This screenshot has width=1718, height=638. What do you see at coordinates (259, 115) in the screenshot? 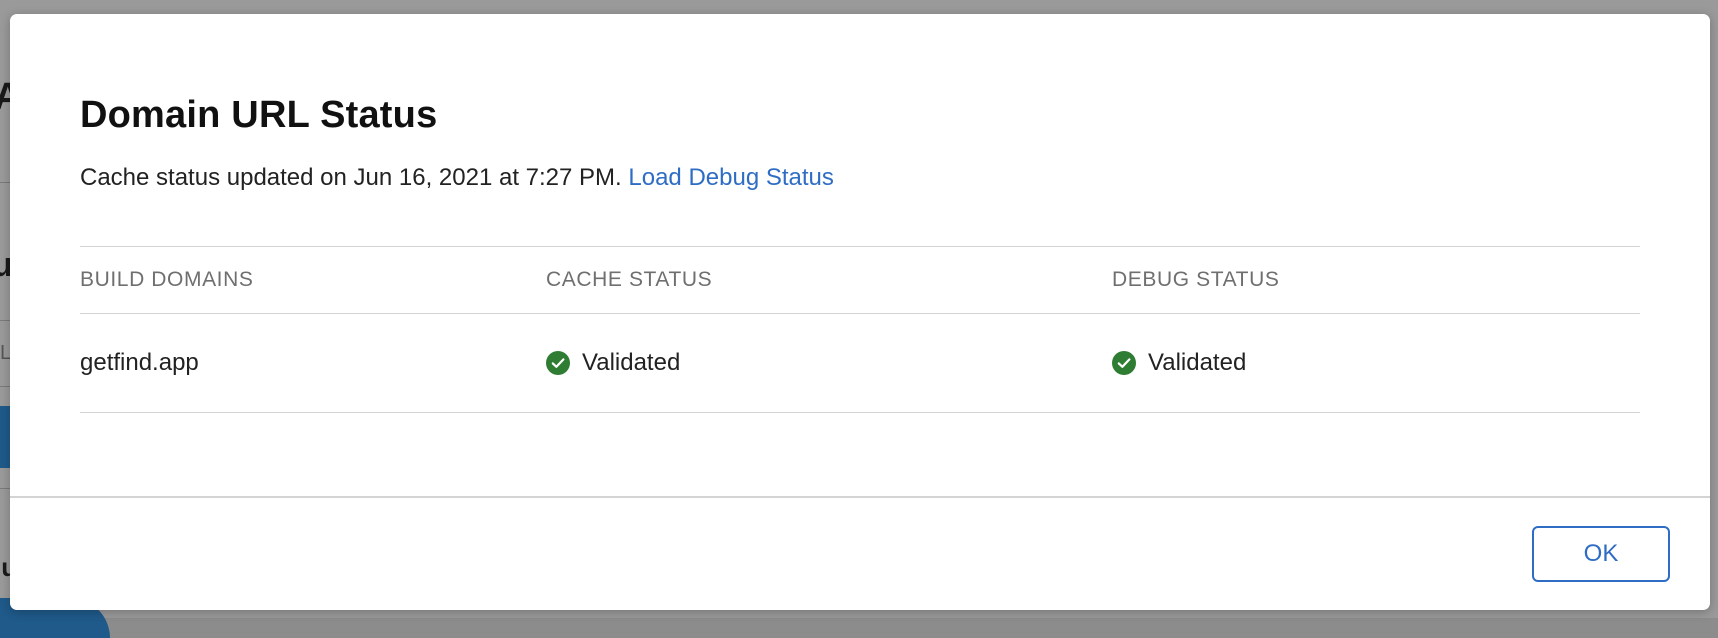
I see `dialog-title: Domain URL Status` at bounding box center [259, 115].